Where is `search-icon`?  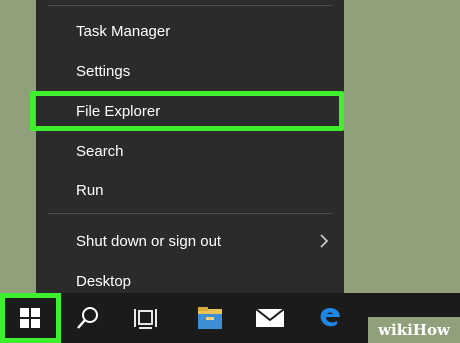 search-icon is located at coordinates (87, 318).